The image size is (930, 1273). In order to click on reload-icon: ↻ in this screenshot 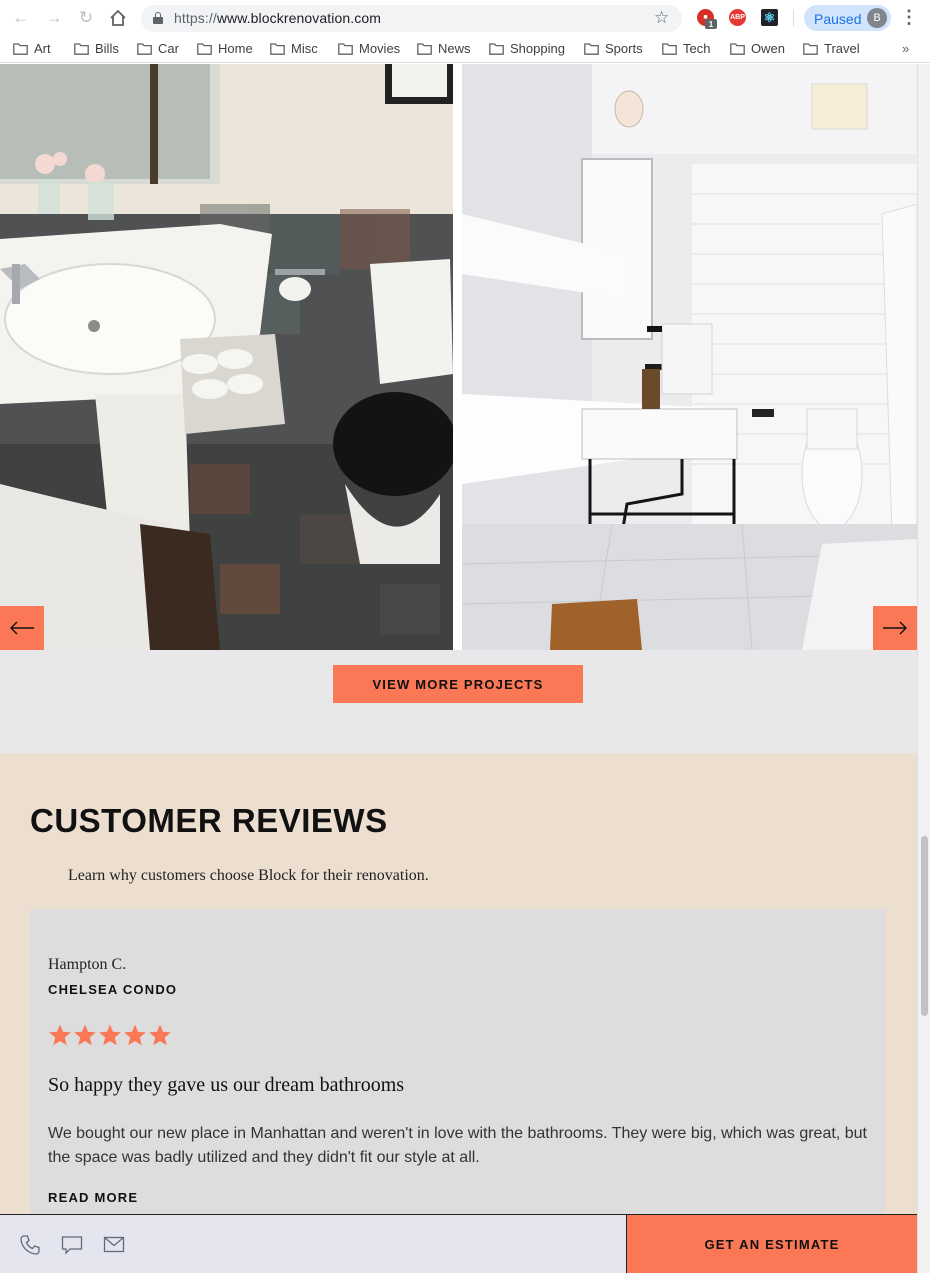, I will do `click(86, 18)`.